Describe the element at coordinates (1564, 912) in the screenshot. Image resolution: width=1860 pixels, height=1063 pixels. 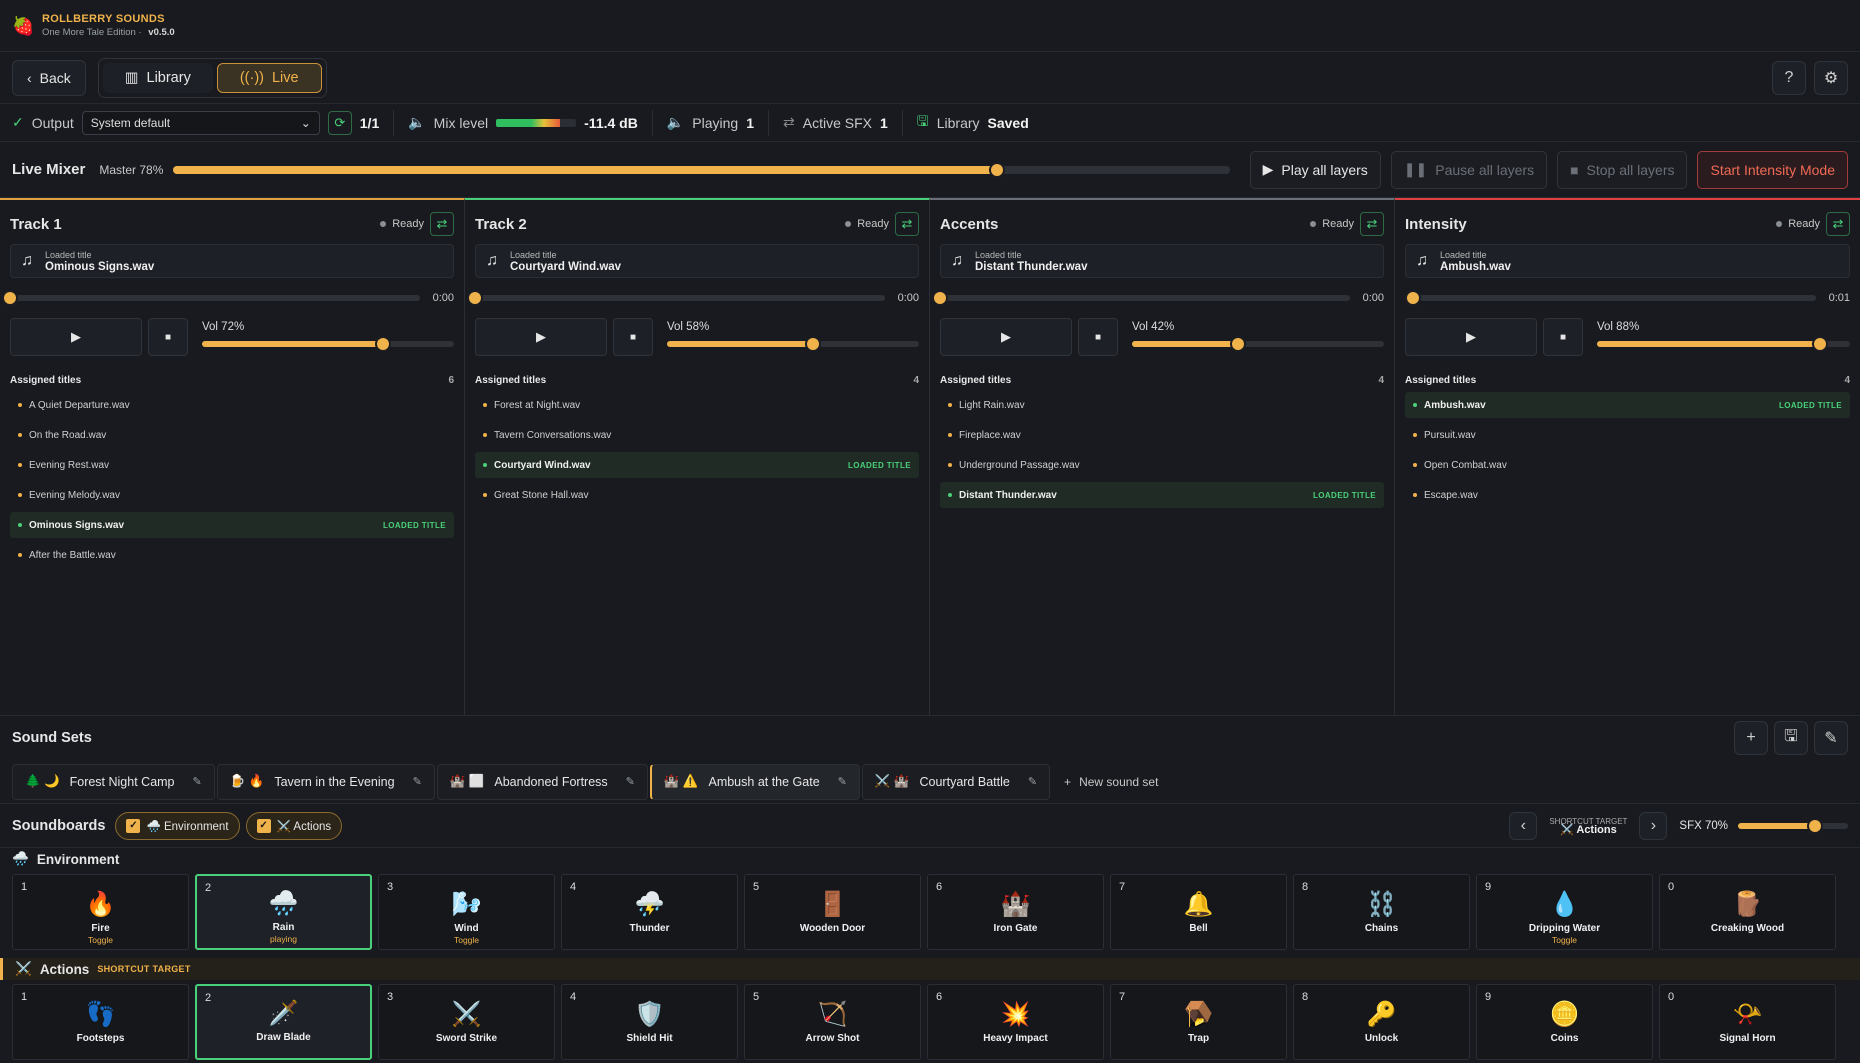
I see `sound-pad: 9 💧 Dripping Water Toggle` at that location.